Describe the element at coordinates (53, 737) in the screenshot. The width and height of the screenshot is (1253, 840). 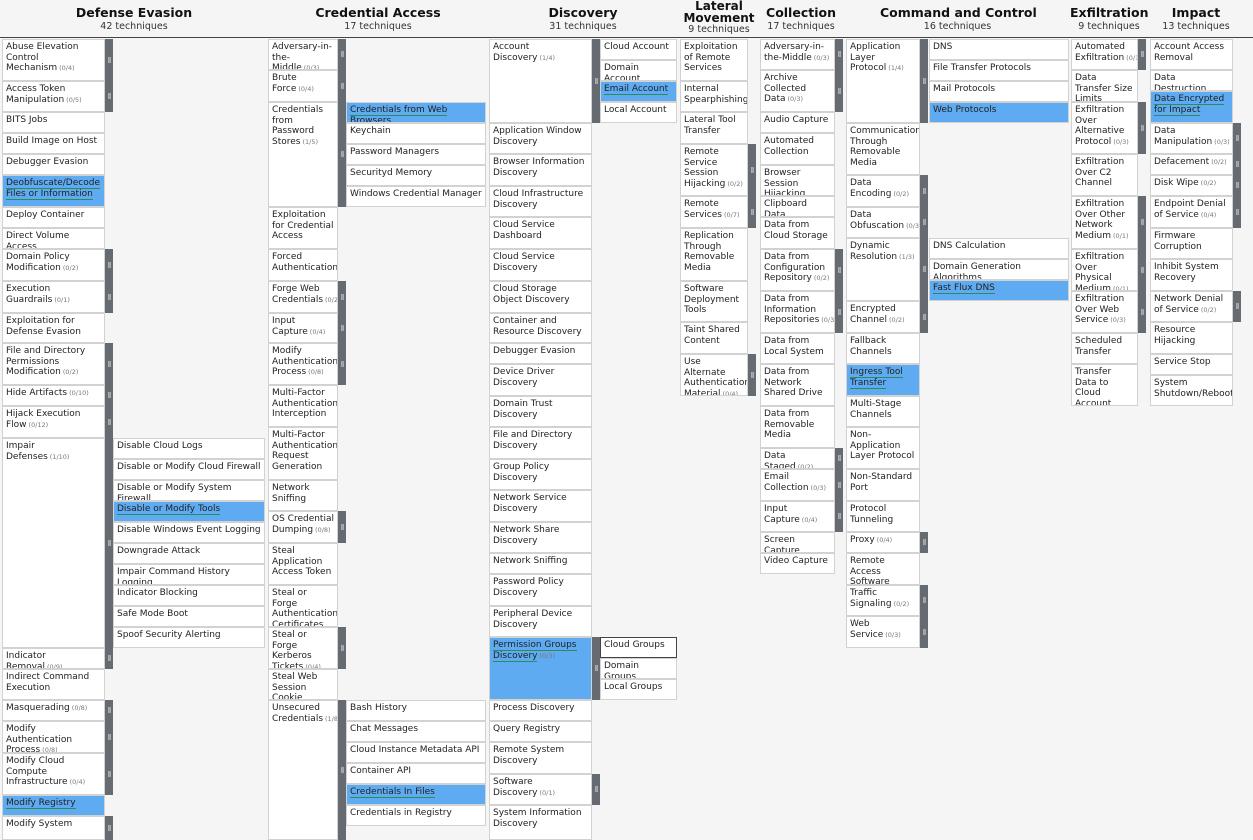
I see `technique-modify-authentication-process: Modify Authentication Process (0/8)` at that location.